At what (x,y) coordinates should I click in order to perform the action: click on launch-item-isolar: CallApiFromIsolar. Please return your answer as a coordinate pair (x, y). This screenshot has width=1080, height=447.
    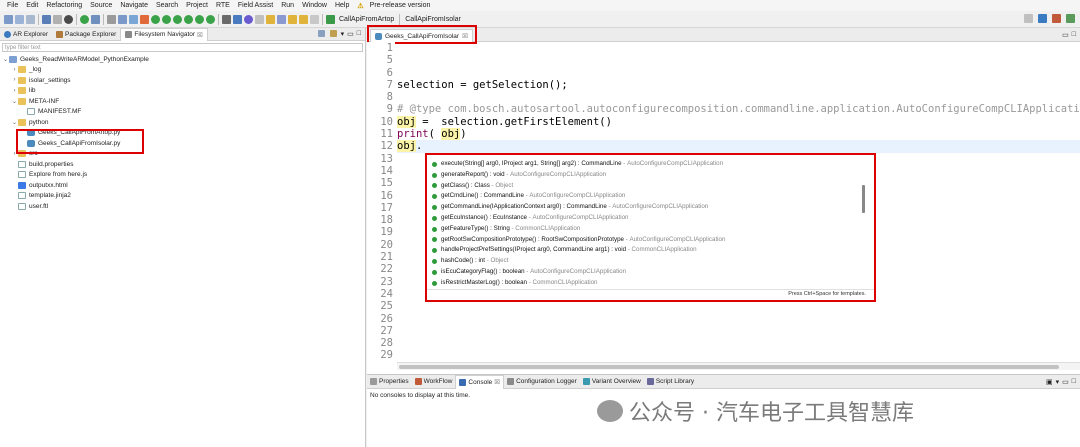
    Looking at the image, I should click on (433, 19).